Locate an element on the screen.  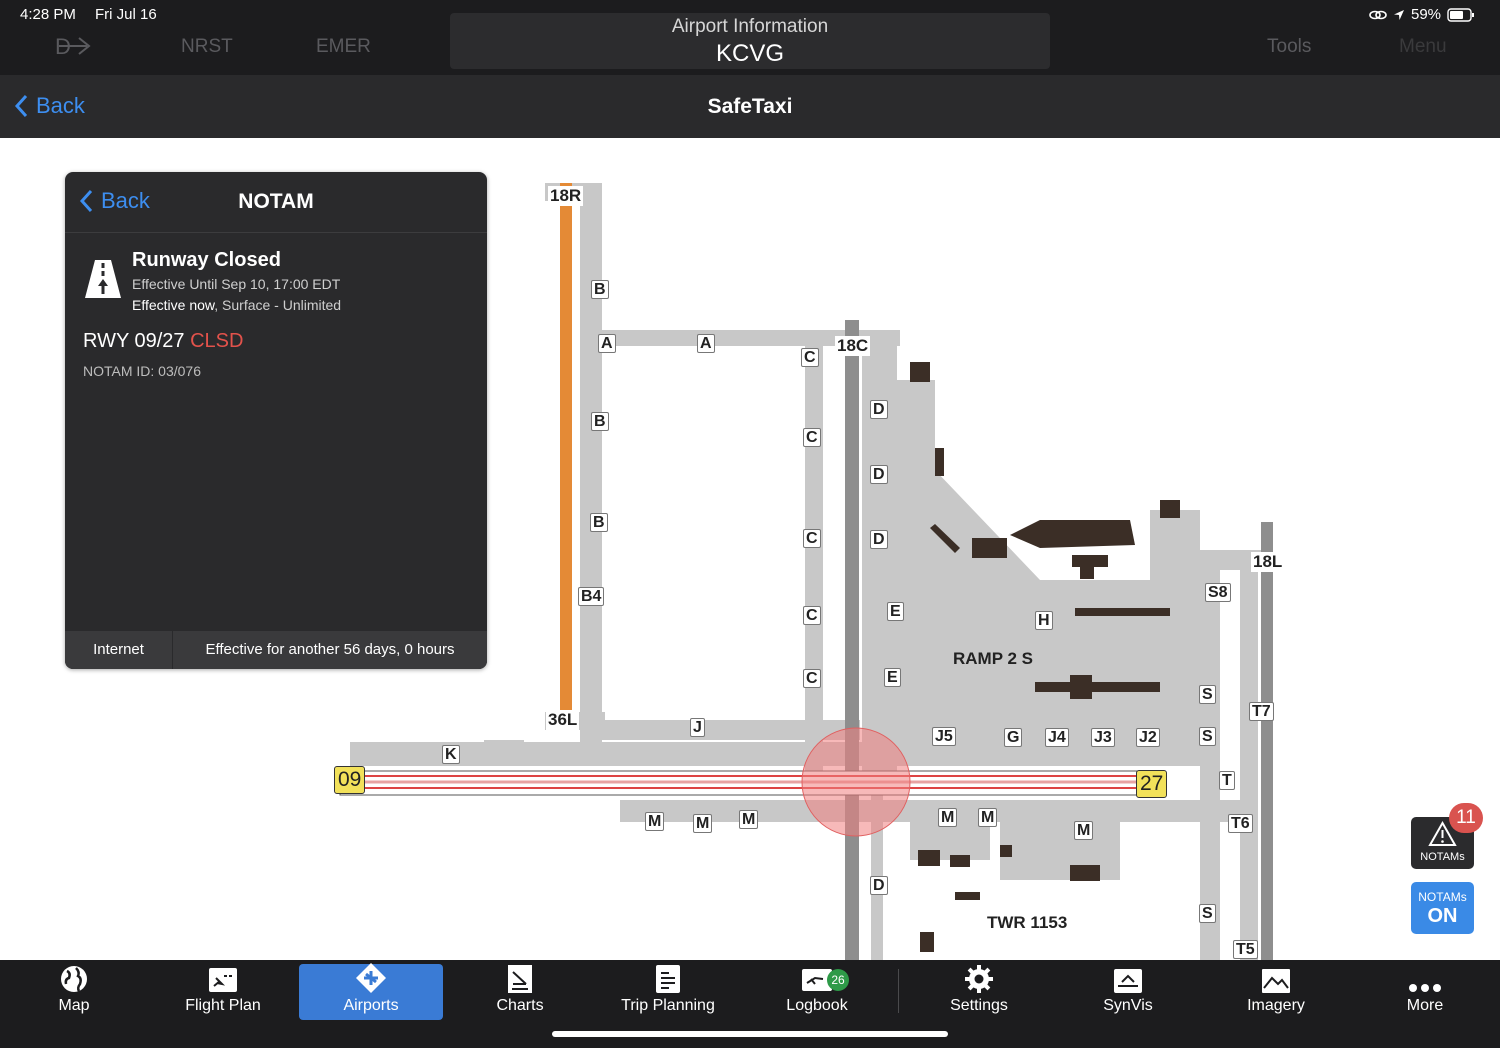
notam-source: Internet is located at coordinates (119, 650).